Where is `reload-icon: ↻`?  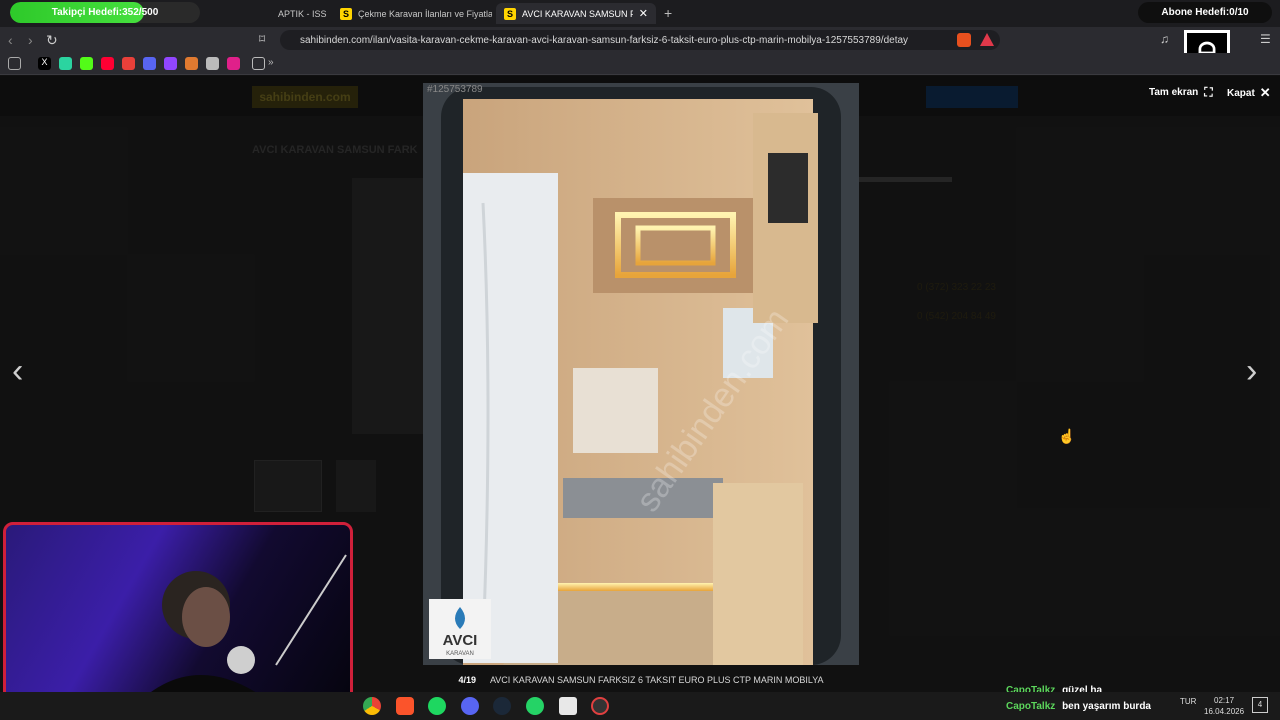 reload-icon: ↻ is located at coordinates (52, 40).